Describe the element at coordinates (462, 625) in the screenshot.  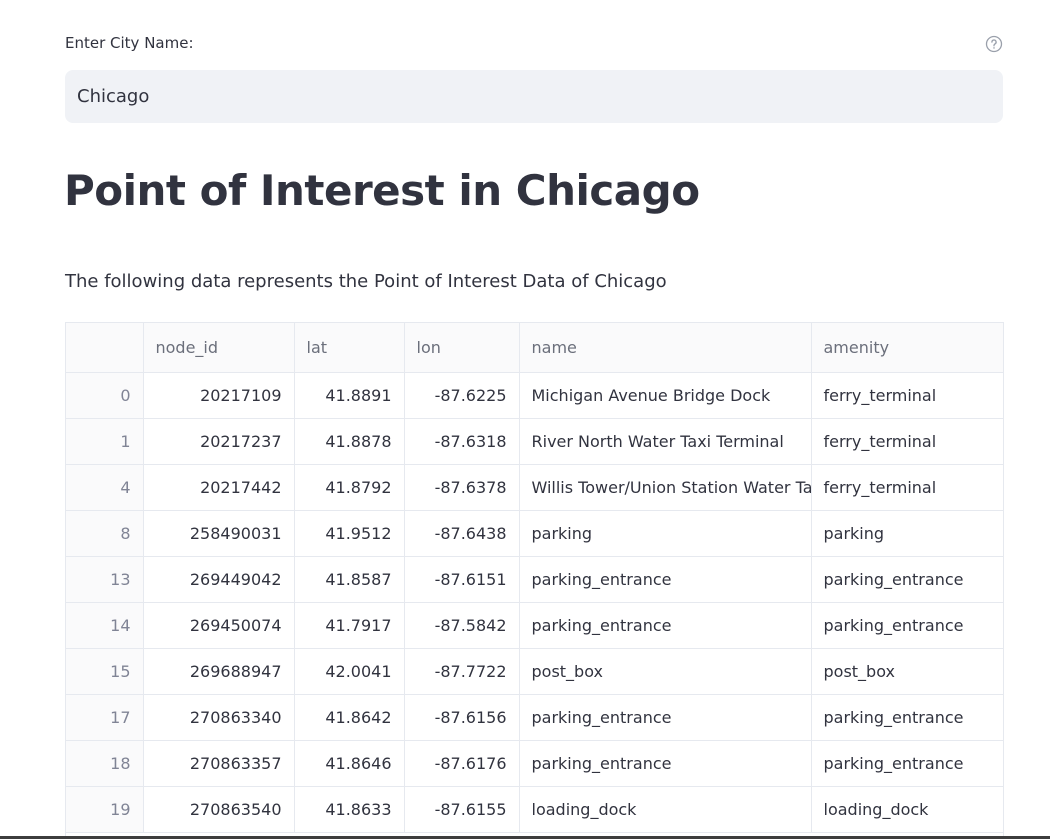
I see `lon-cell: -87.5842` at that location.